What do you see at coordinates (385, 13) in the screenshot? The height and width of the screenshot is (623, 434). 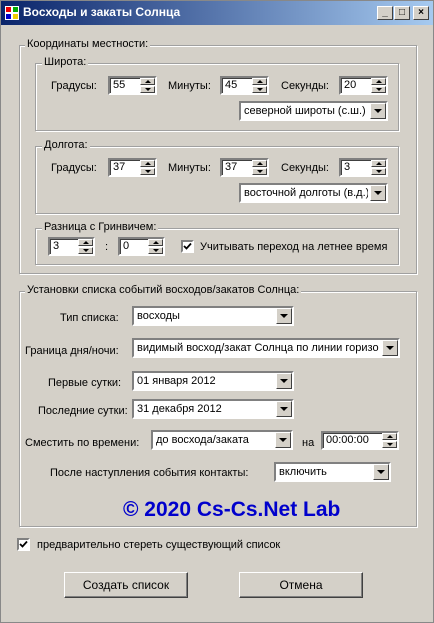 I see `minimize-button: _` at bounding box center [385, 13].